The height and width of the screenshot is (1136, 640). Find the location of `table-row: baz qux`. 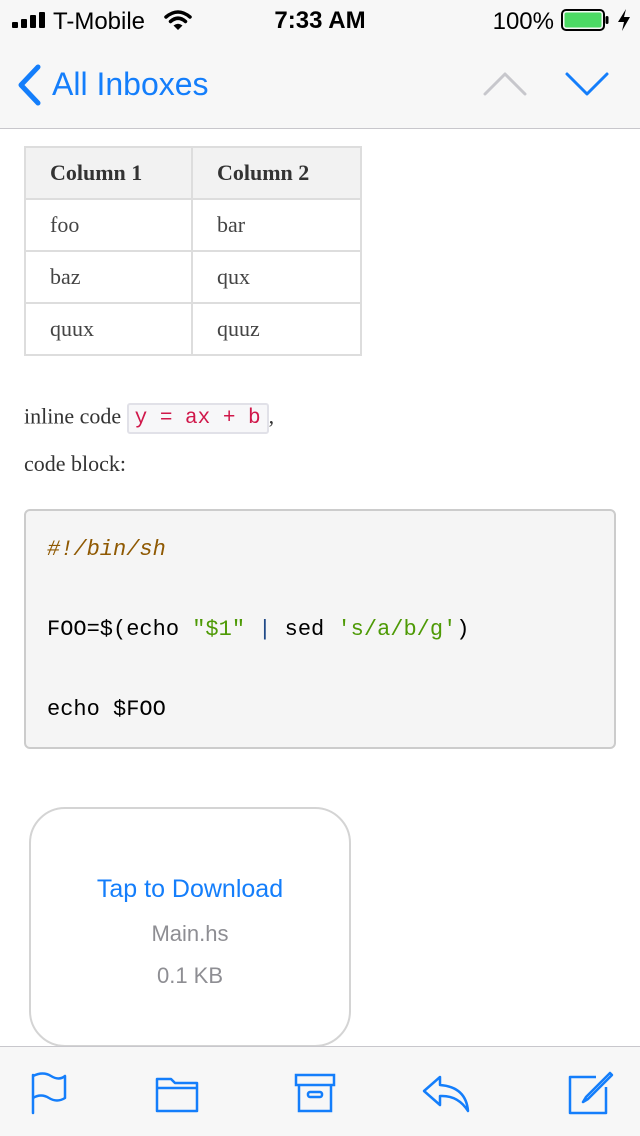

table-row: baz qux is located at coordinates (193, 277).